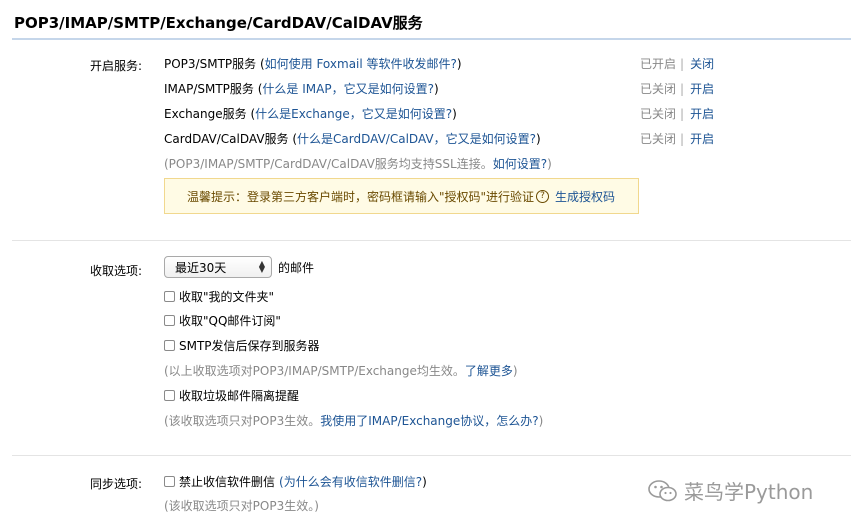  I want to click on watermark-text: 菜鸟学Python, so click(749, 492).